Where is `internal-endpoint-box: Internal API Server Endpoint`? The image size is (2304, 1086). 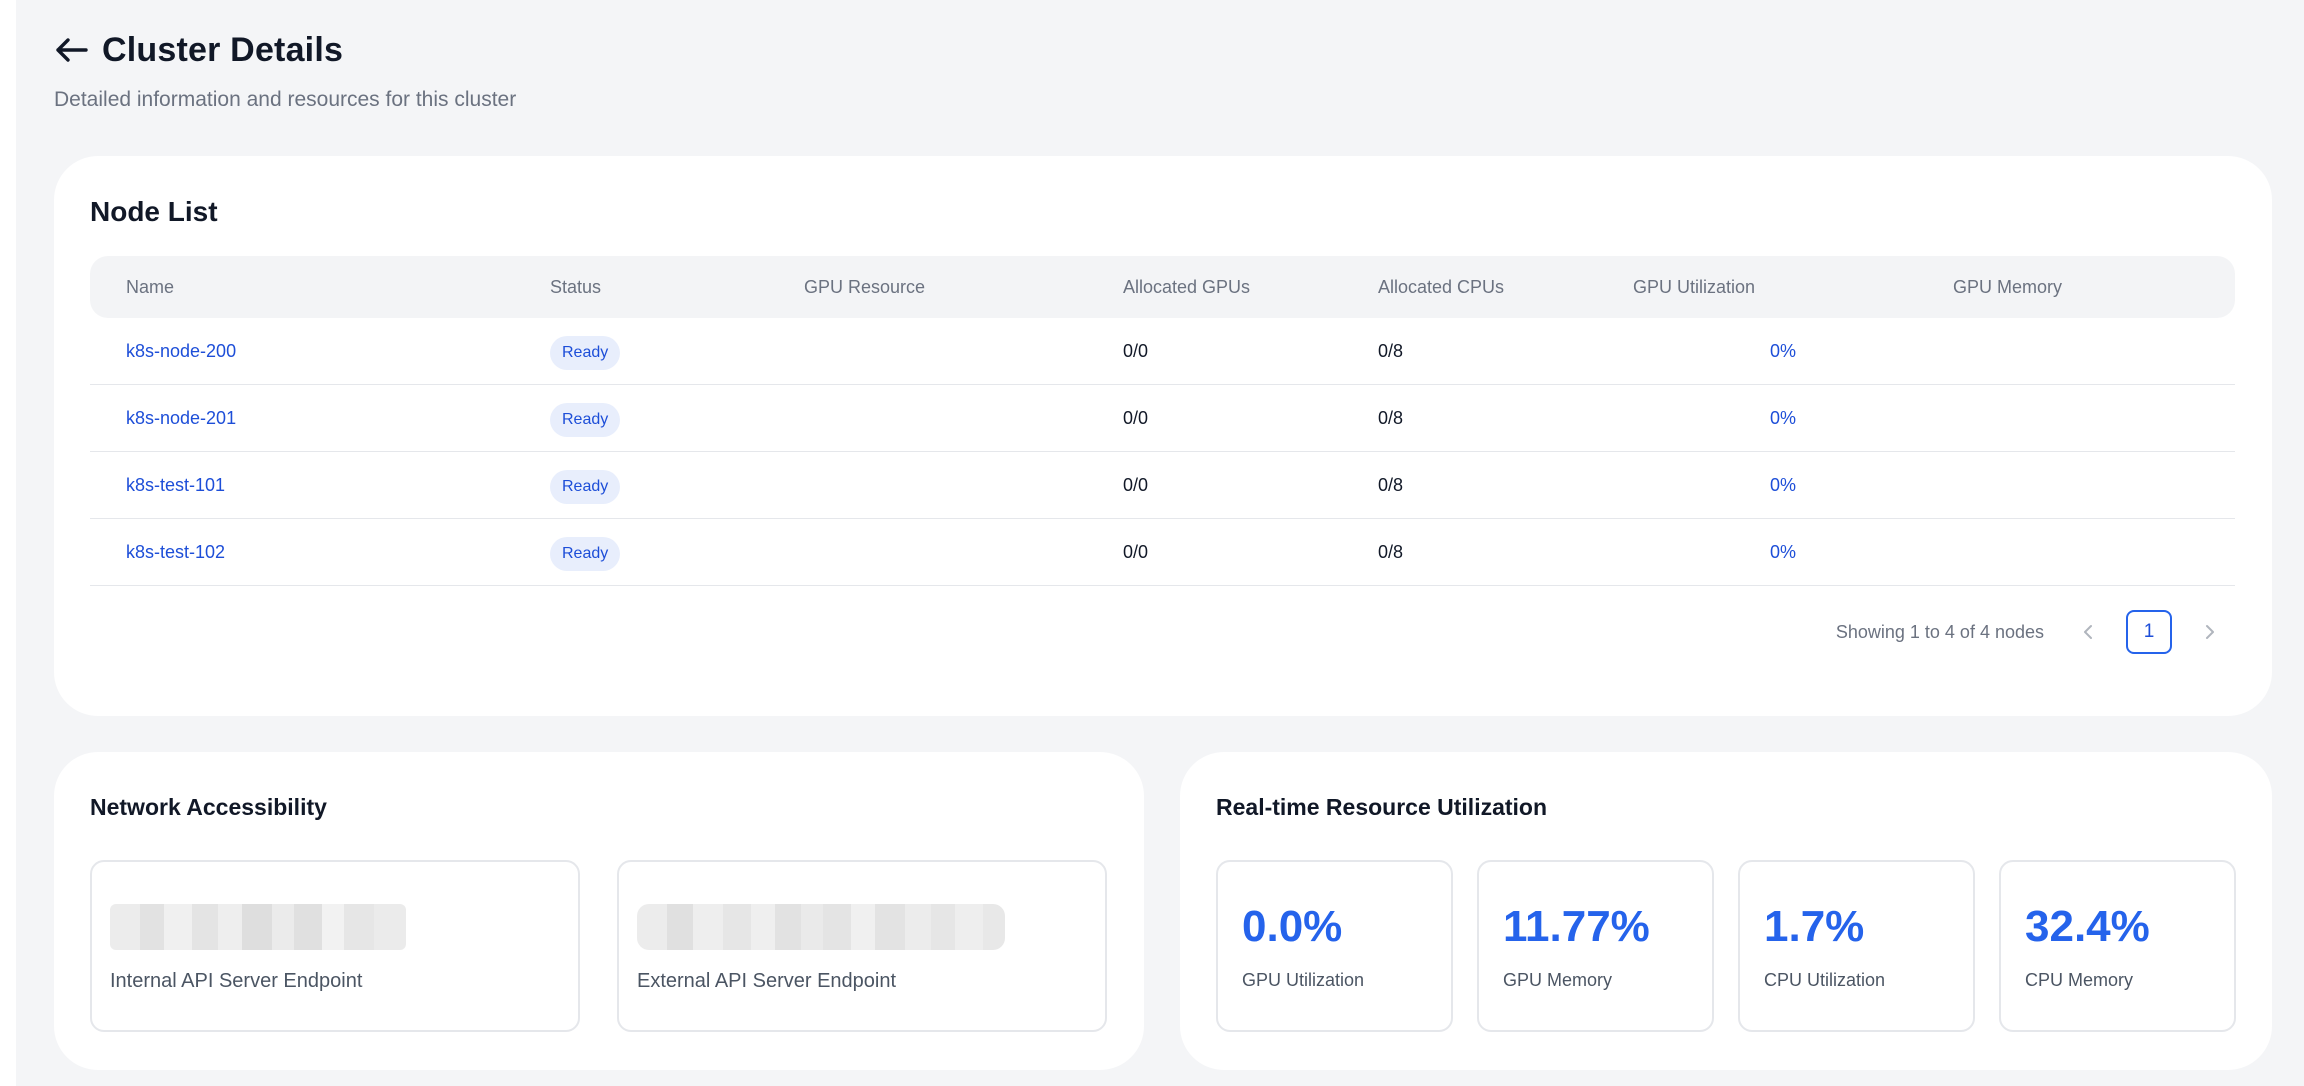 internal-endpoint-box: Internal API Server Endpoint is located at coordinates (335, 946).